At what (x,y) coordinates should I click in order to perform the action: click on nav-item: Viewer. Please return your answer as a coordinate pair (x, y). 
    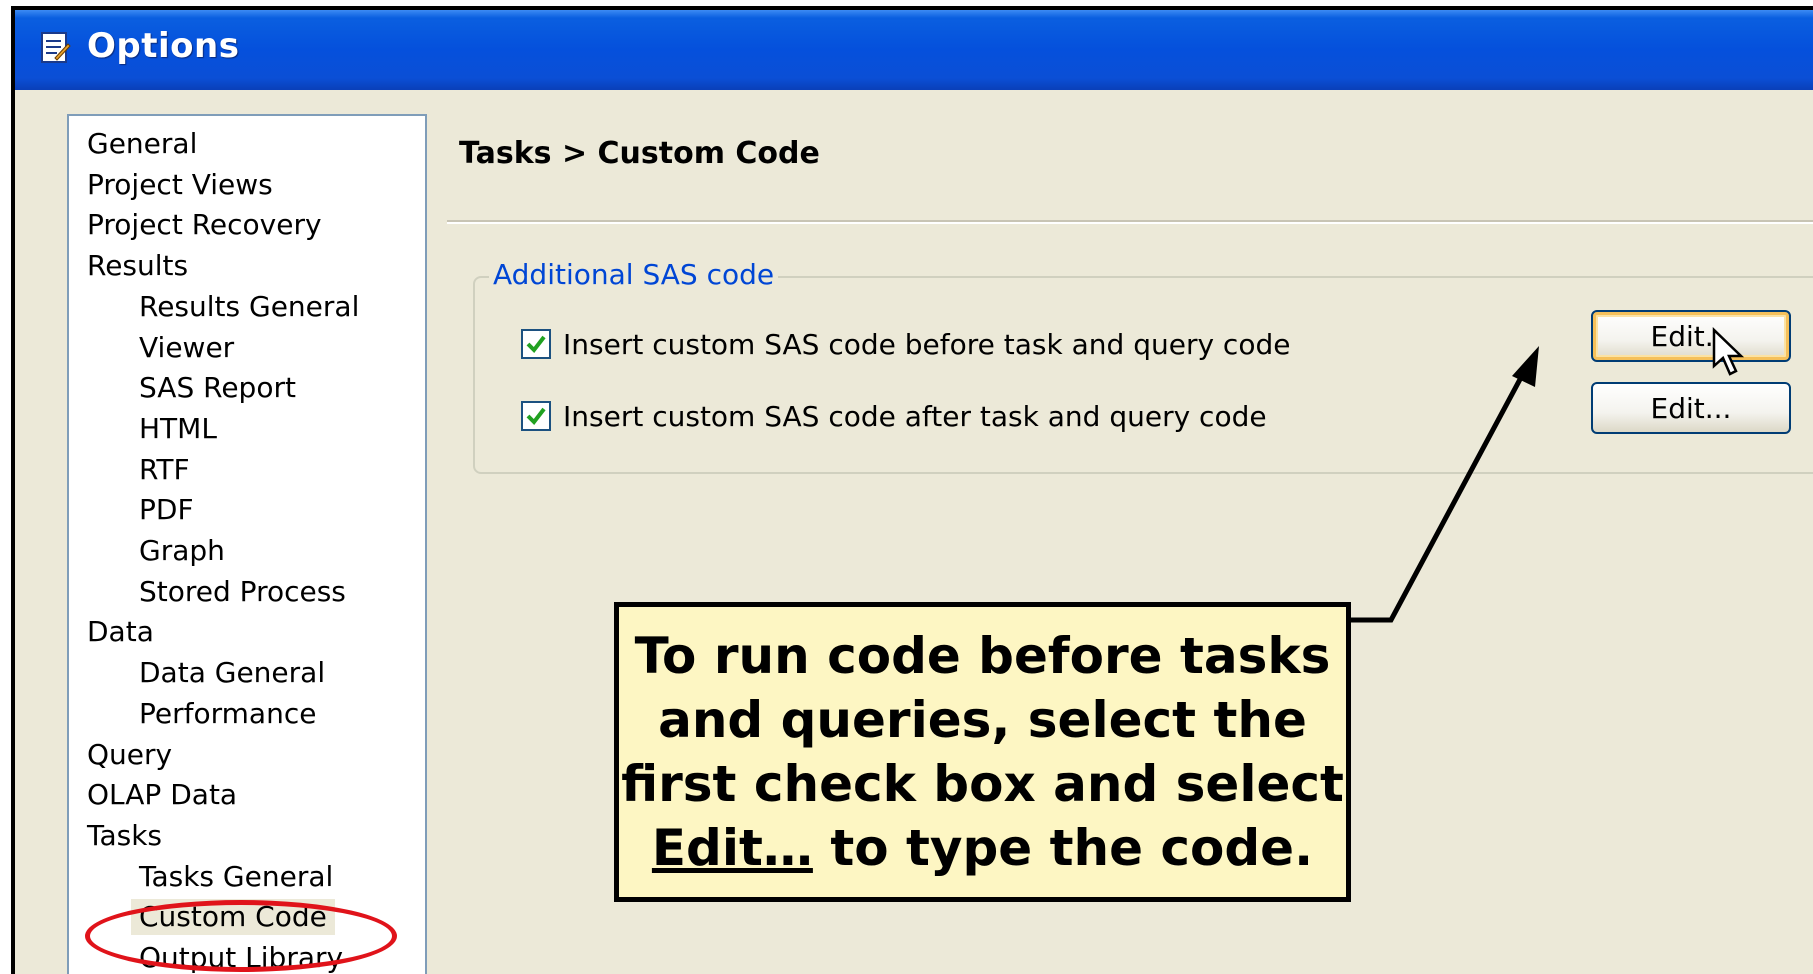
    Looking at the image, I should click on (186, 348).